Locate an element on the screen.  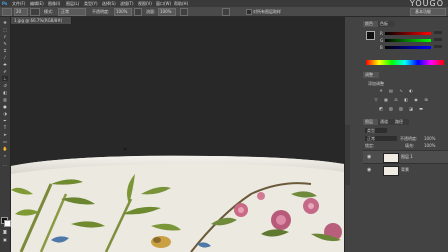
workspace-value: 基本功能 is located at coordinates (423, 11).